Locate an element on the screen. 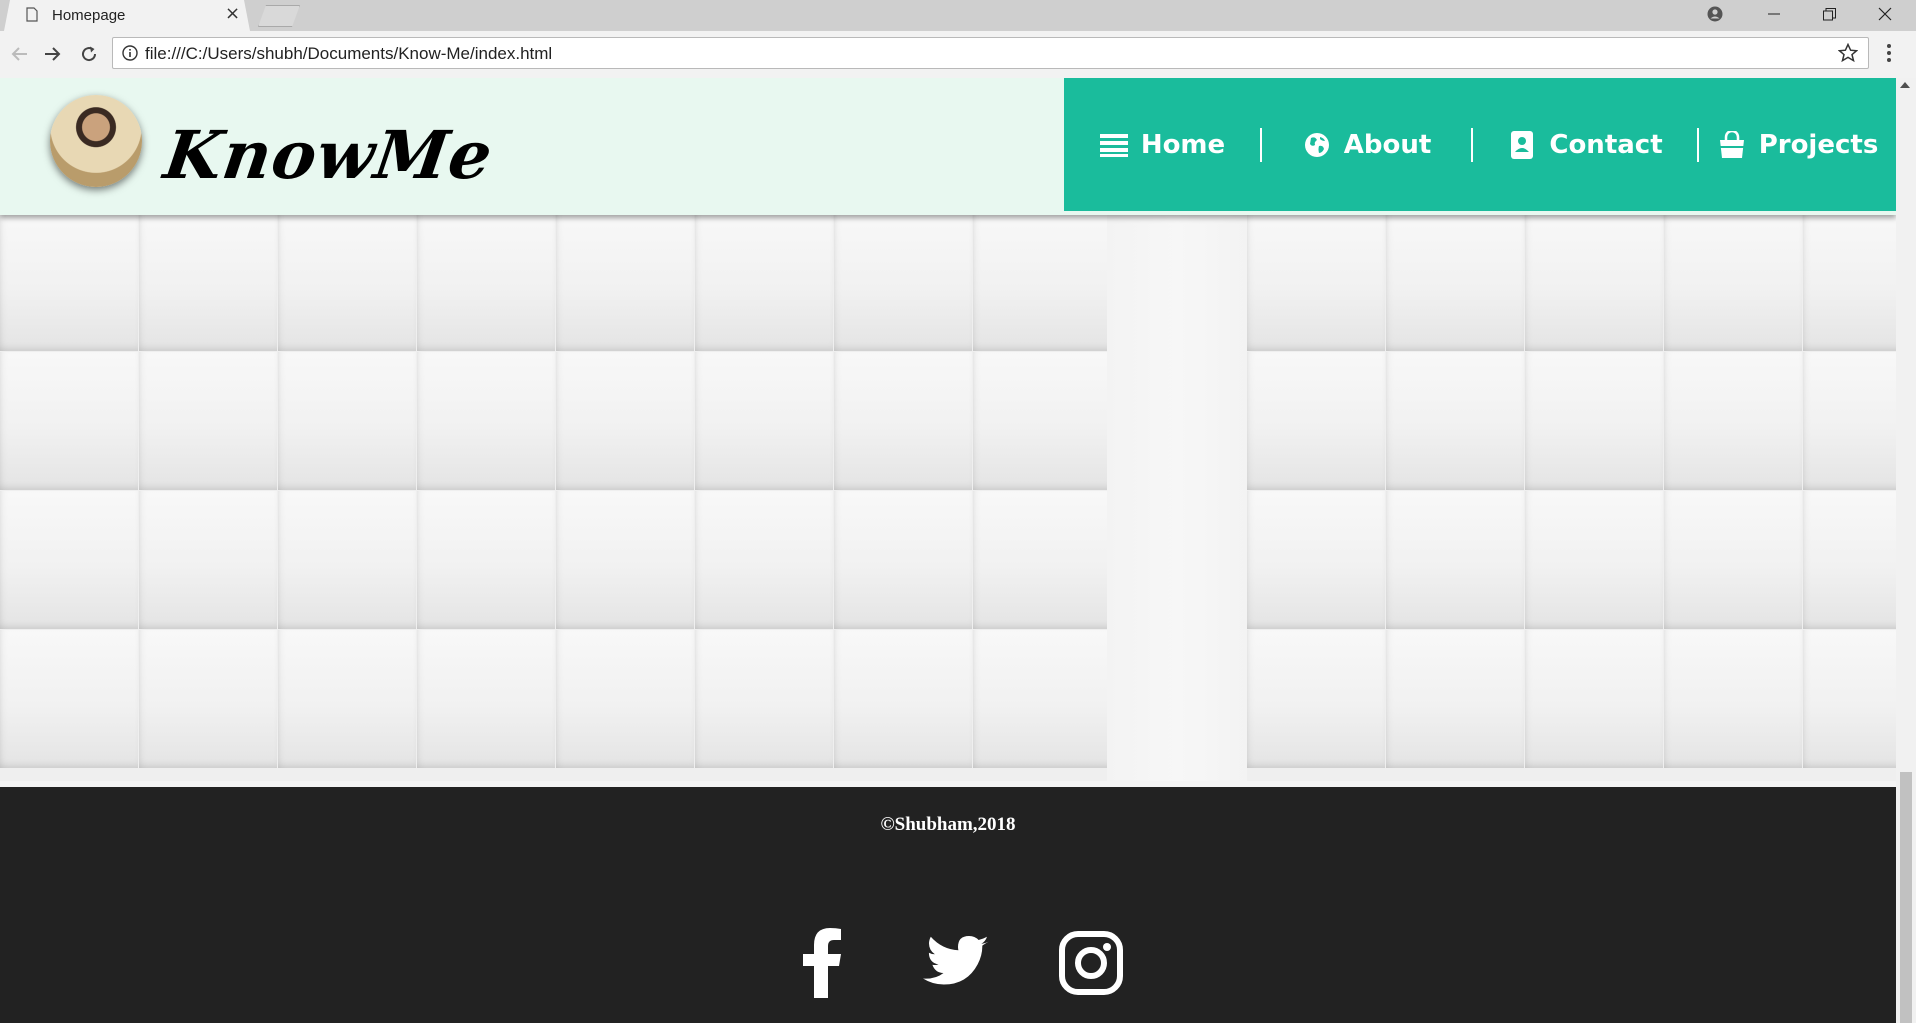  restore-icon is located at coordinates (1829, 14).